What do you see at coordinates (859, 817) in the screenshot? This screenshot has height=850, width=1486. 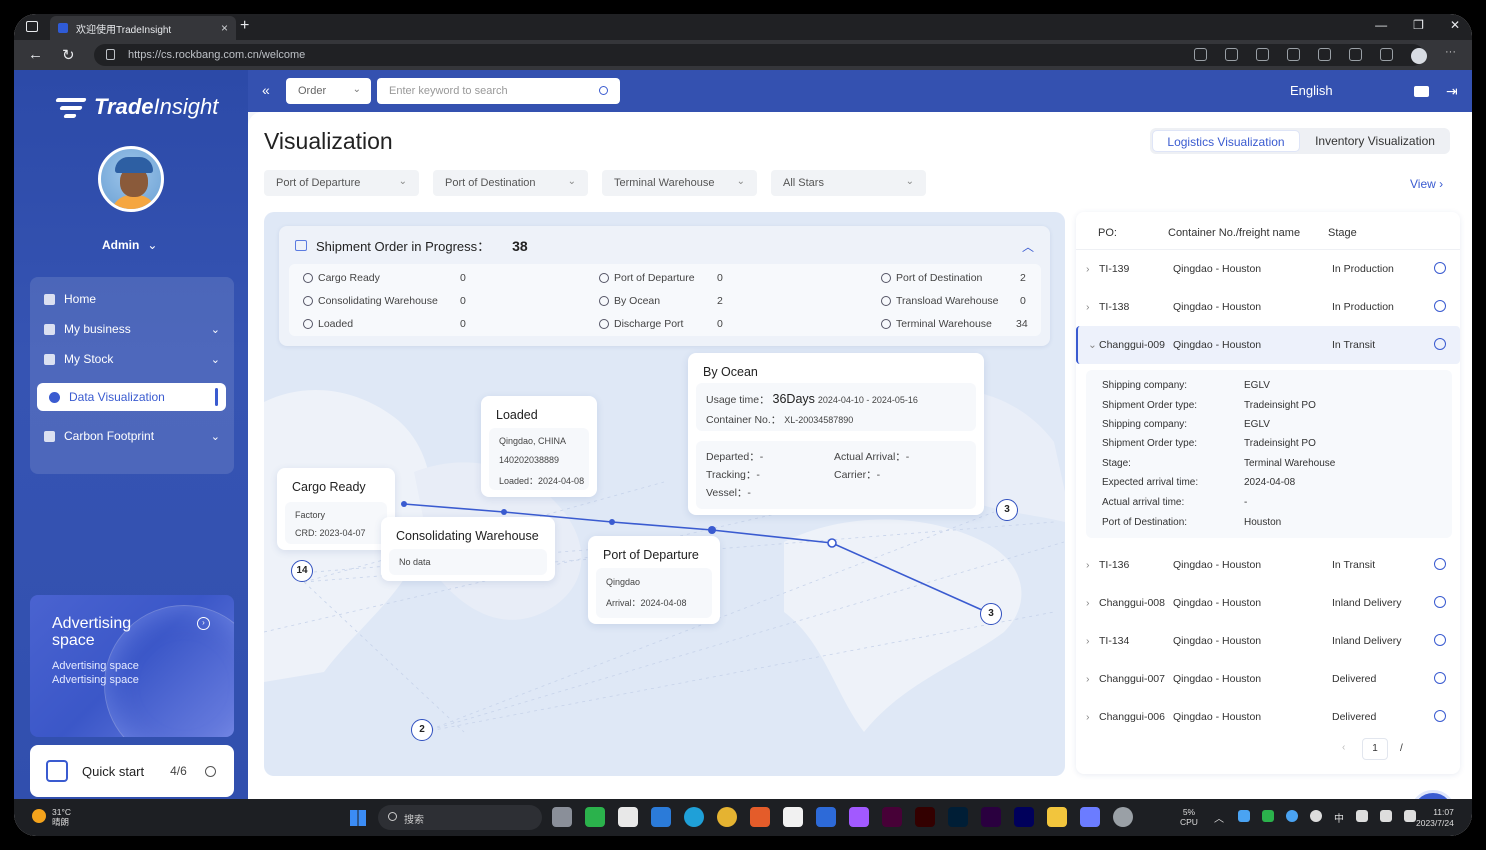 I see `figma-icon` at bounding box center [859, 817].